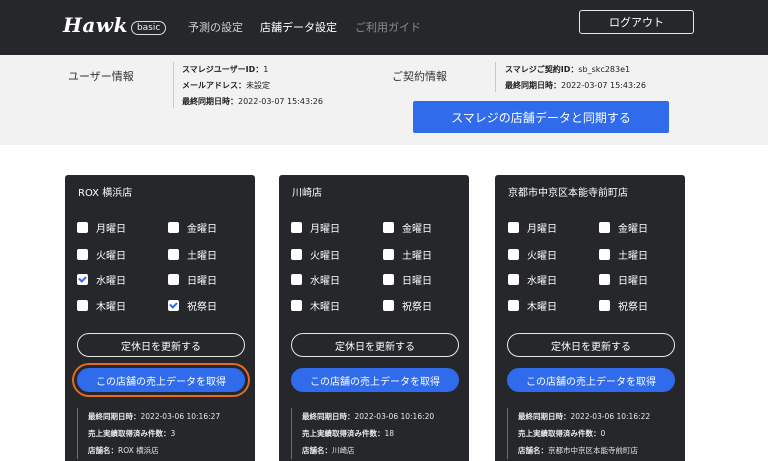 This screenshot has width=768, height=461. Describe the element at coordinates (604, 69) in the screenshot. I see `contract-id-value: sb_skc283e1` at that location.